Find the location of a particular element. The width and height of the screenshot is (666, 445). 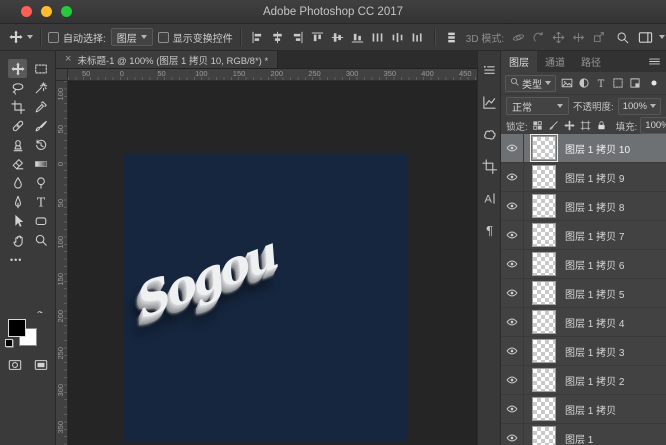

dodge-tool is located at coordinates (40, 182).